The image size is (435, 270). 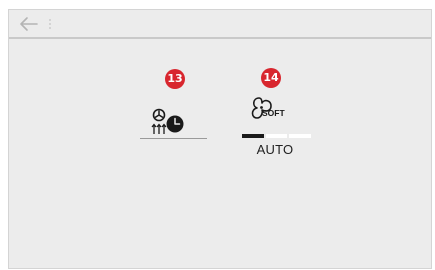 I want to click on fan-level-indicator, so click(x=277, y=136).